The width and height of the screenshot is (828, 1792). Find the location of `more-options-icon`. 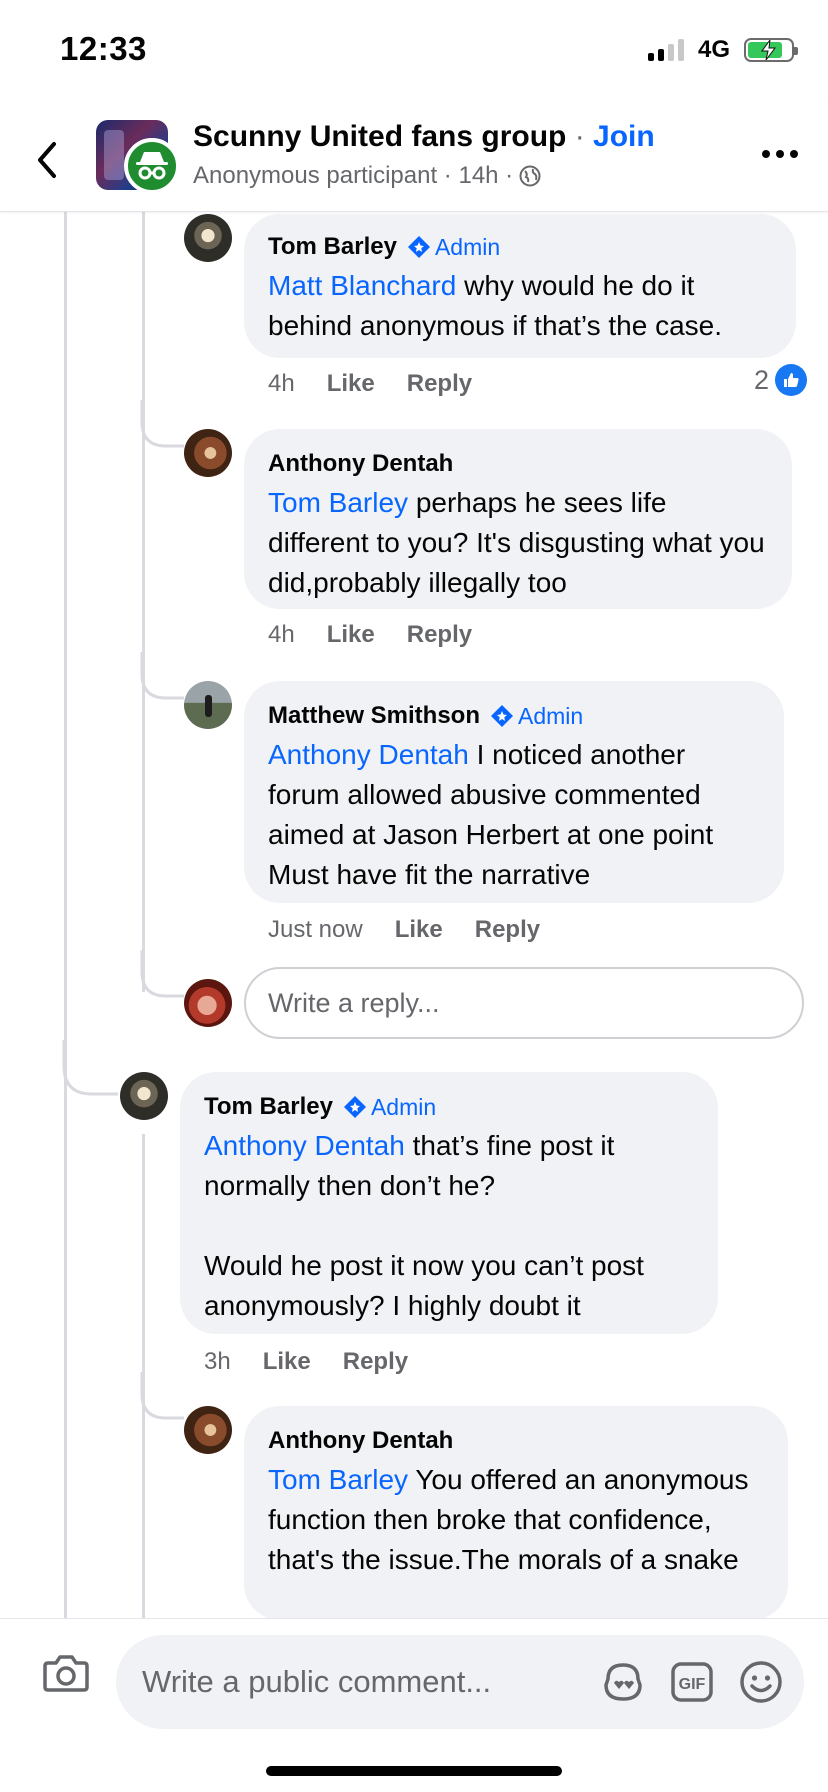

more-options-icon is located at coordinates (780, 154).